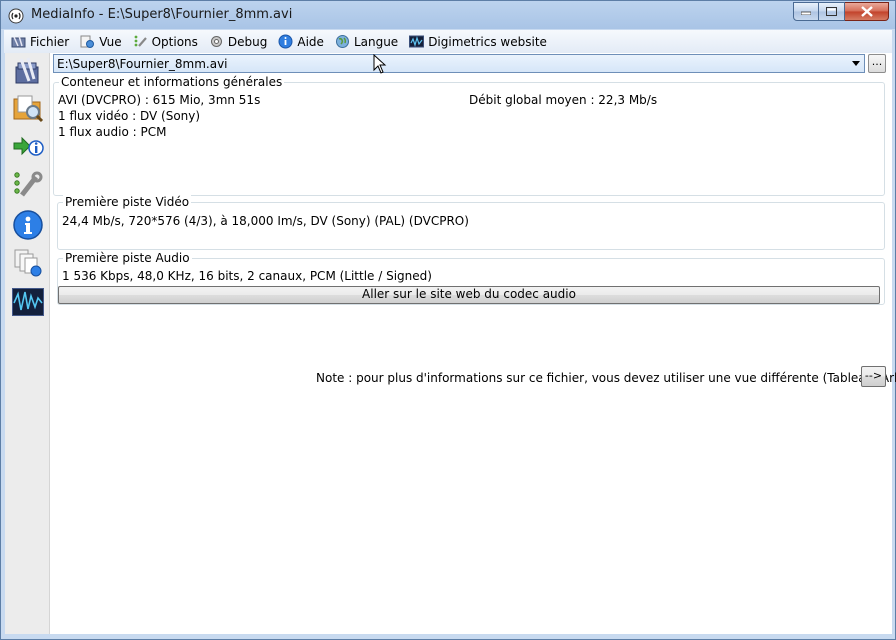 The height and width of the screenshot is (640, 896). I want to click on menu-label: Fichier, so click(50, 41).